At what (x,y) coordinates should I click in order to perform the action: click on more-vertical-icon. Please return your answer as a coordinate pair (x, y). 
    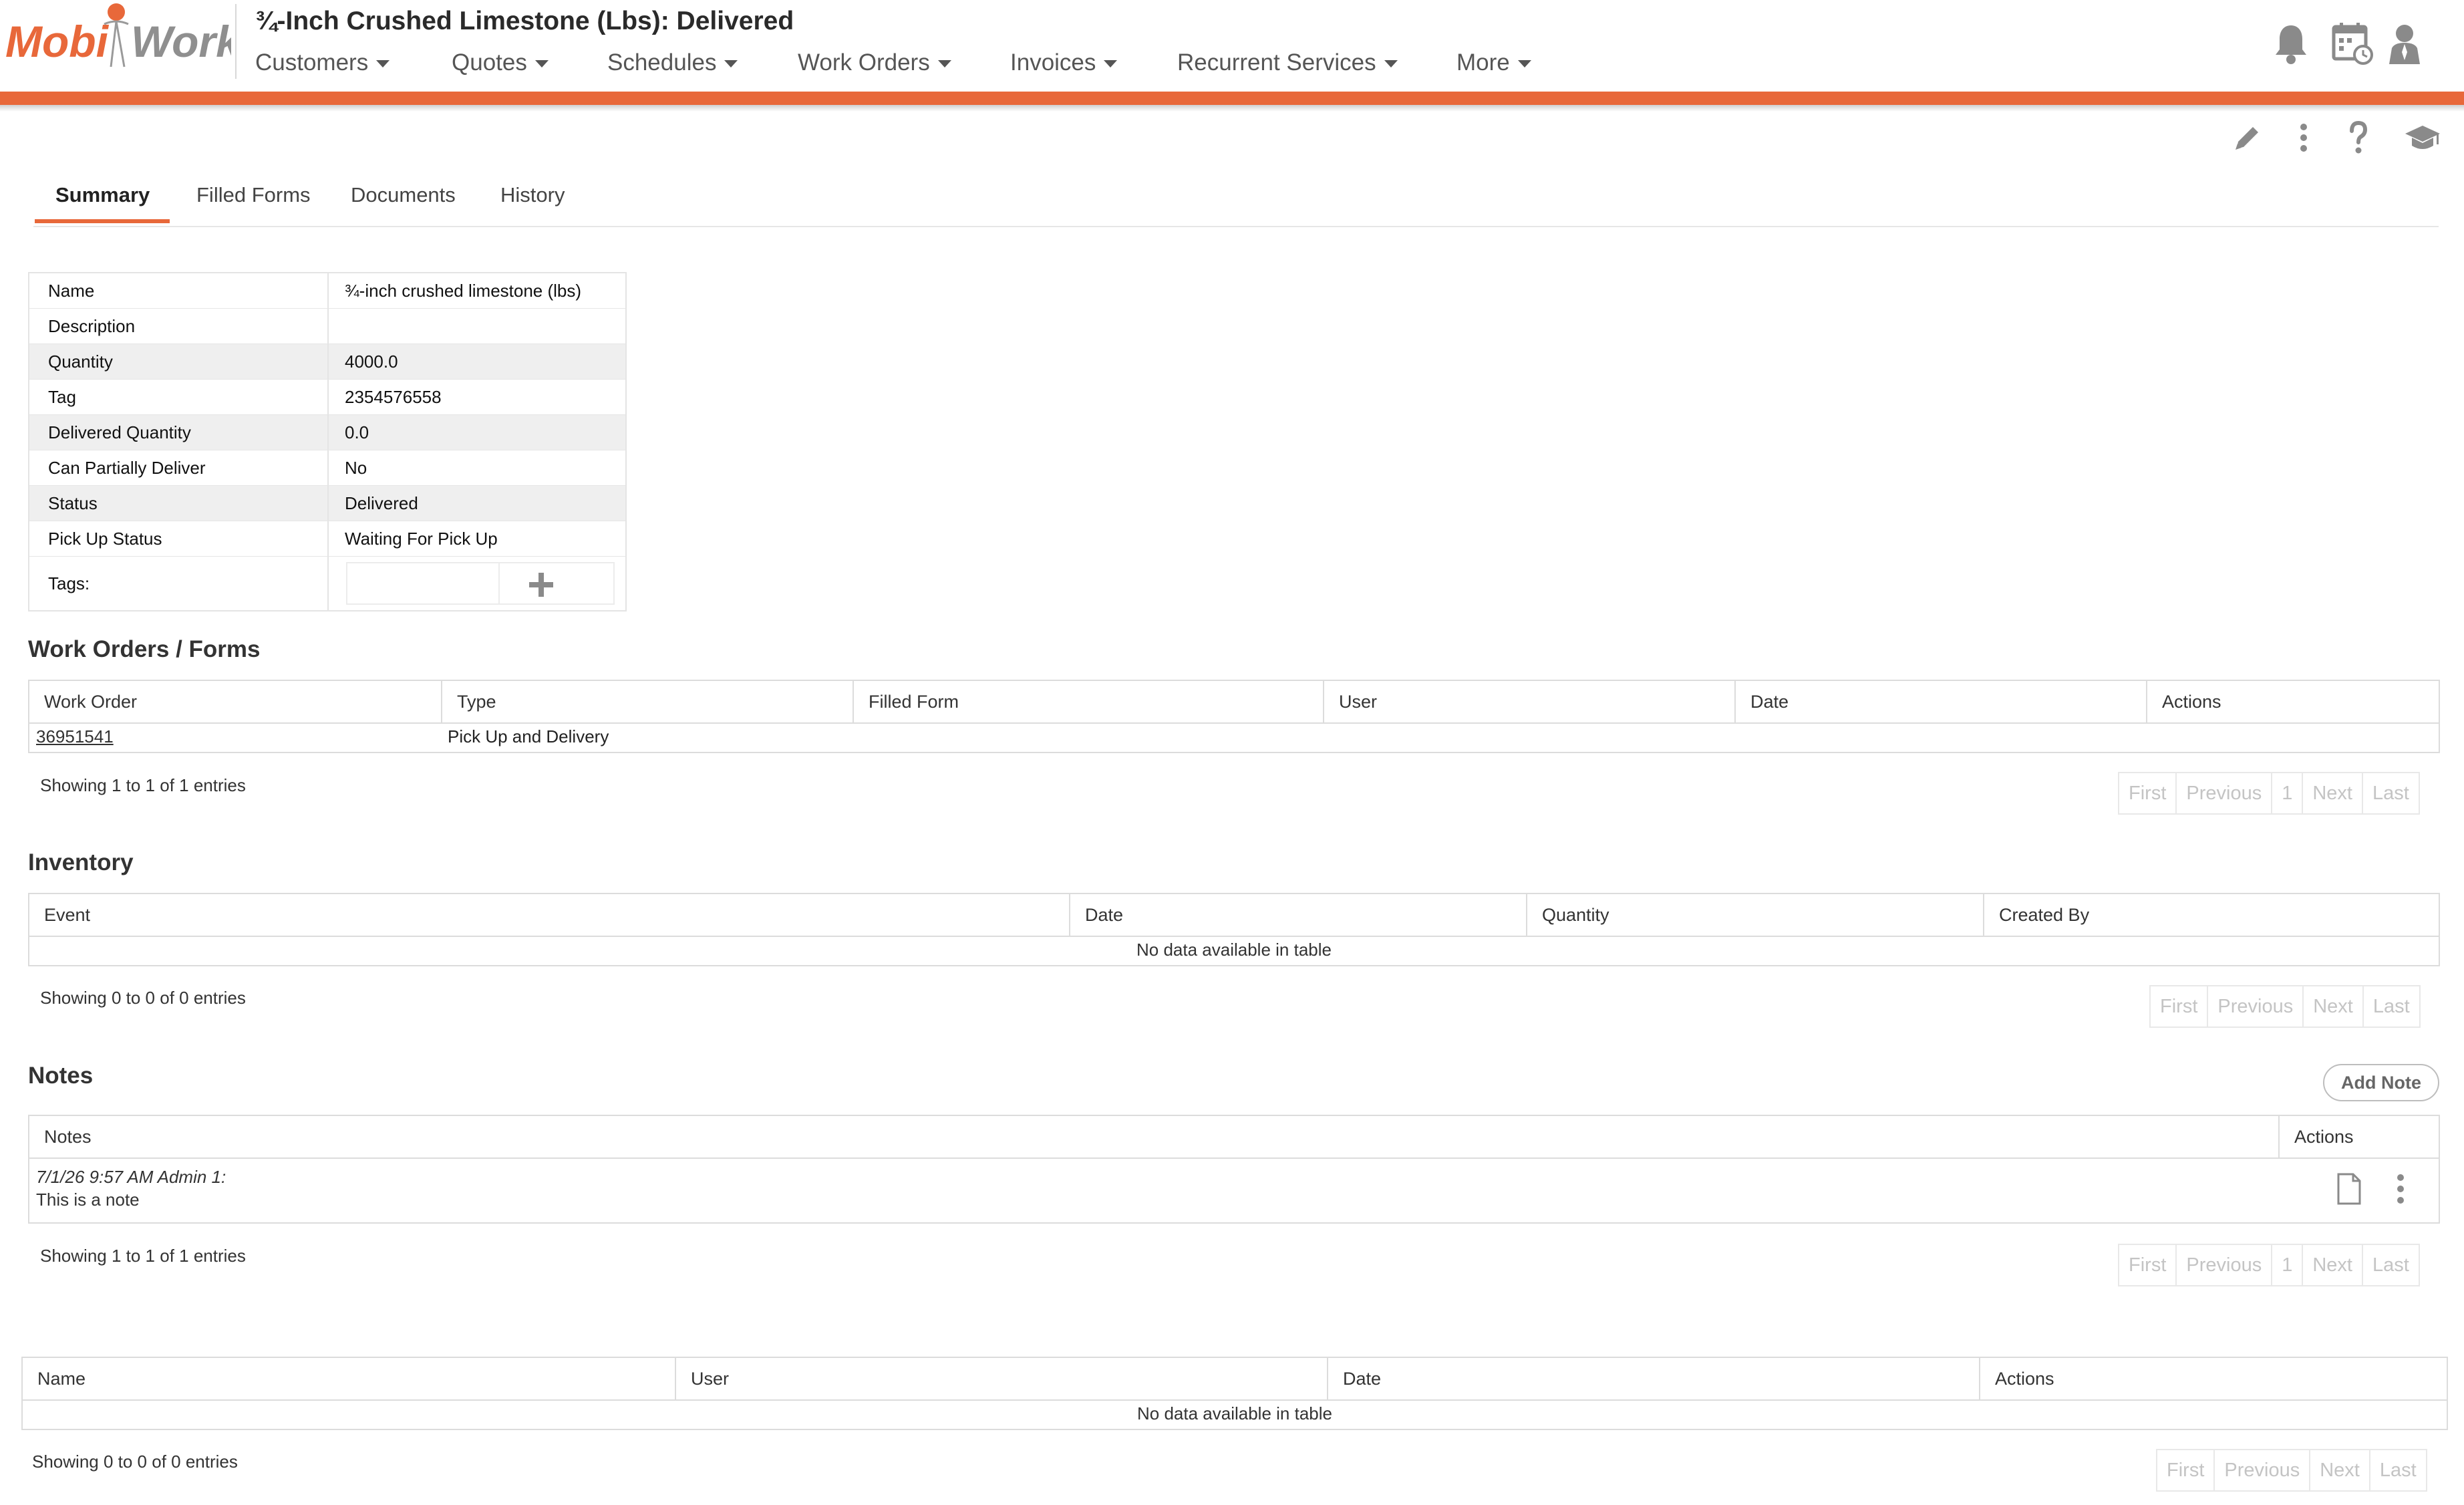
    Looking at the image, I should click on (2303, 137).